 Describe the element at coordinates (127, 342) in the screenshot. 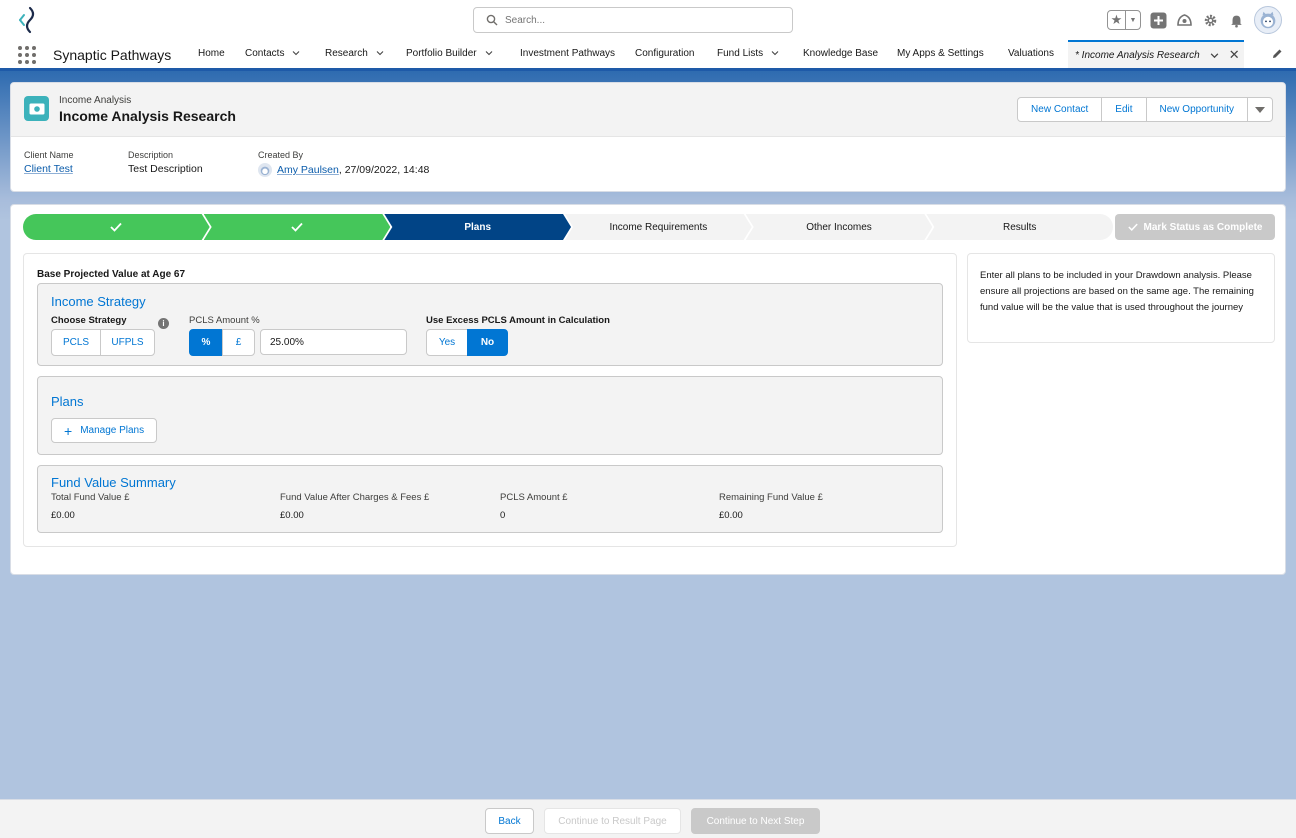

I see `strategy-ufpls-button: UFPLS` at that location.